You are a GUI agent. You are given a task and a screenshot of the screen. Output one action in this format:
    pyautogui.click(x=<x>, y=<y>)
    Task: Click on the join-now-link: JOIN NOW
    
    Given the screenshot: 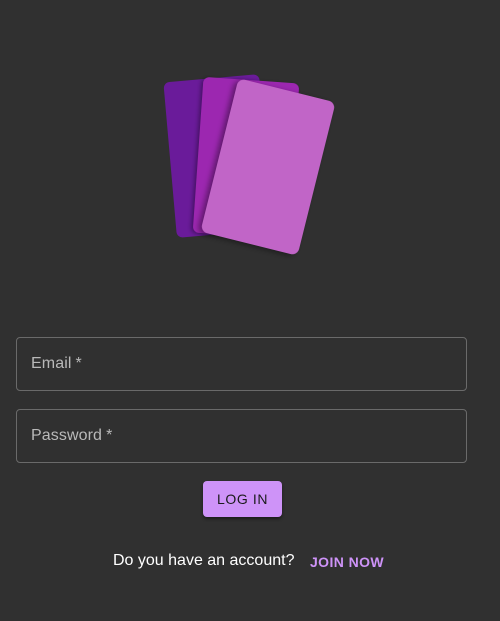 What is the action you would take?
    pyautogui.click(x=347, y=562)
    